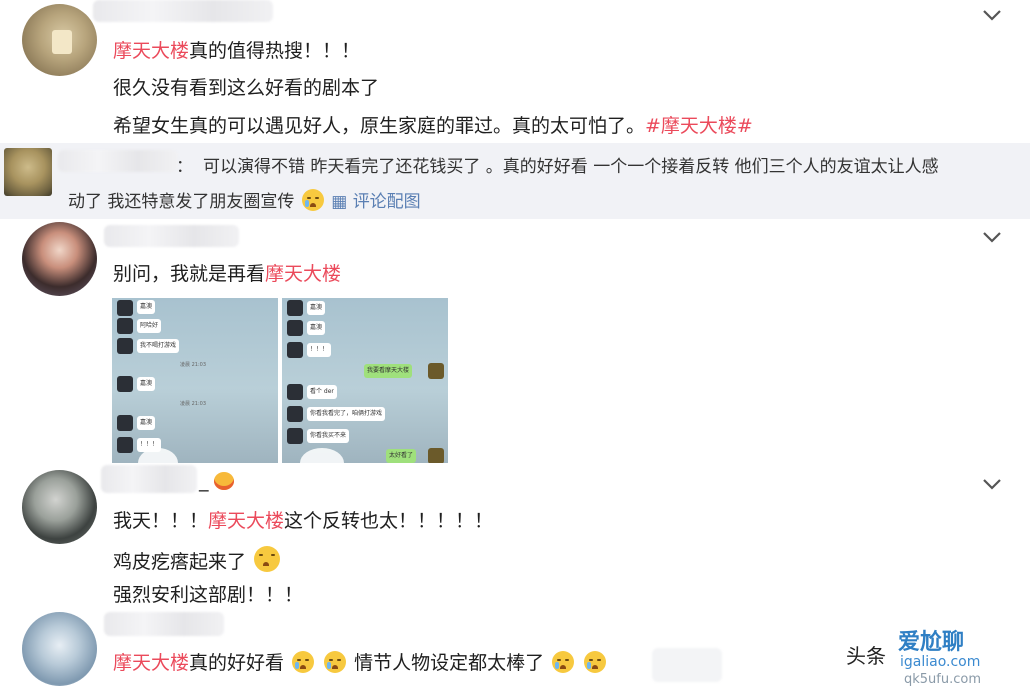 This screenshot has height=688, width=1030. I want to click on chat-bubble-sent: 太好看了, so click(401, 456).